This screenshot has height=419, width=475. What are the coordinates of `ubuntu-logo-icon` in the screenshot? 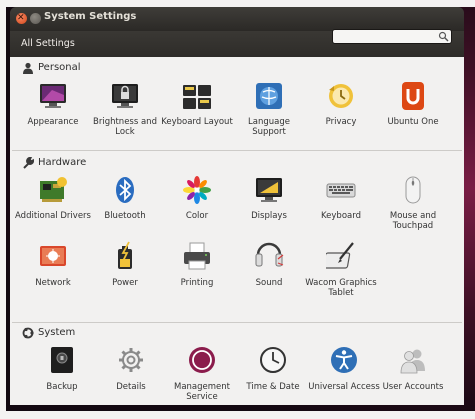 It's located at (28, 333).